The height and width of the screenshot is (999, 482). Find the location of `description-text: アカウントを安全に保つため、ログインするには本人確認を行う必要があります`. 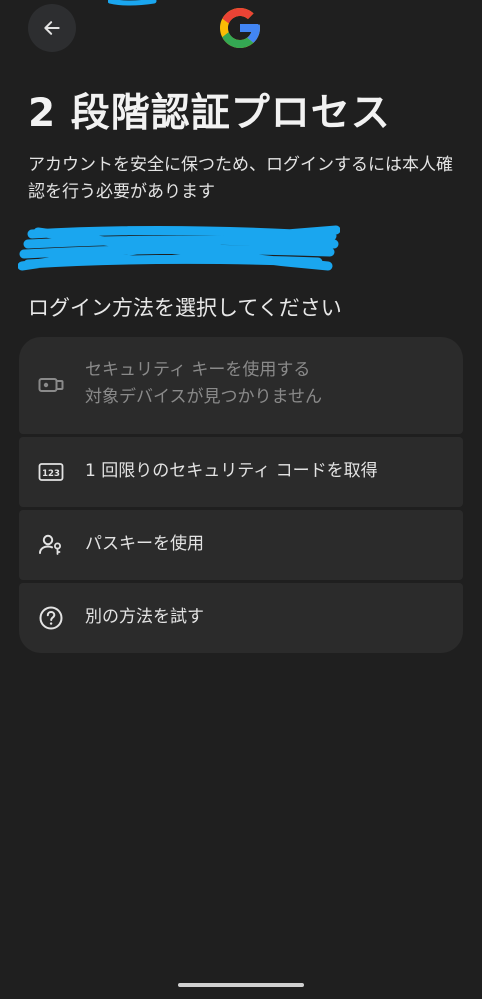

description-text: アカウントを安全に保つため、ログインするには本人確認を行う必要があります is located at coordinates (240, 178).